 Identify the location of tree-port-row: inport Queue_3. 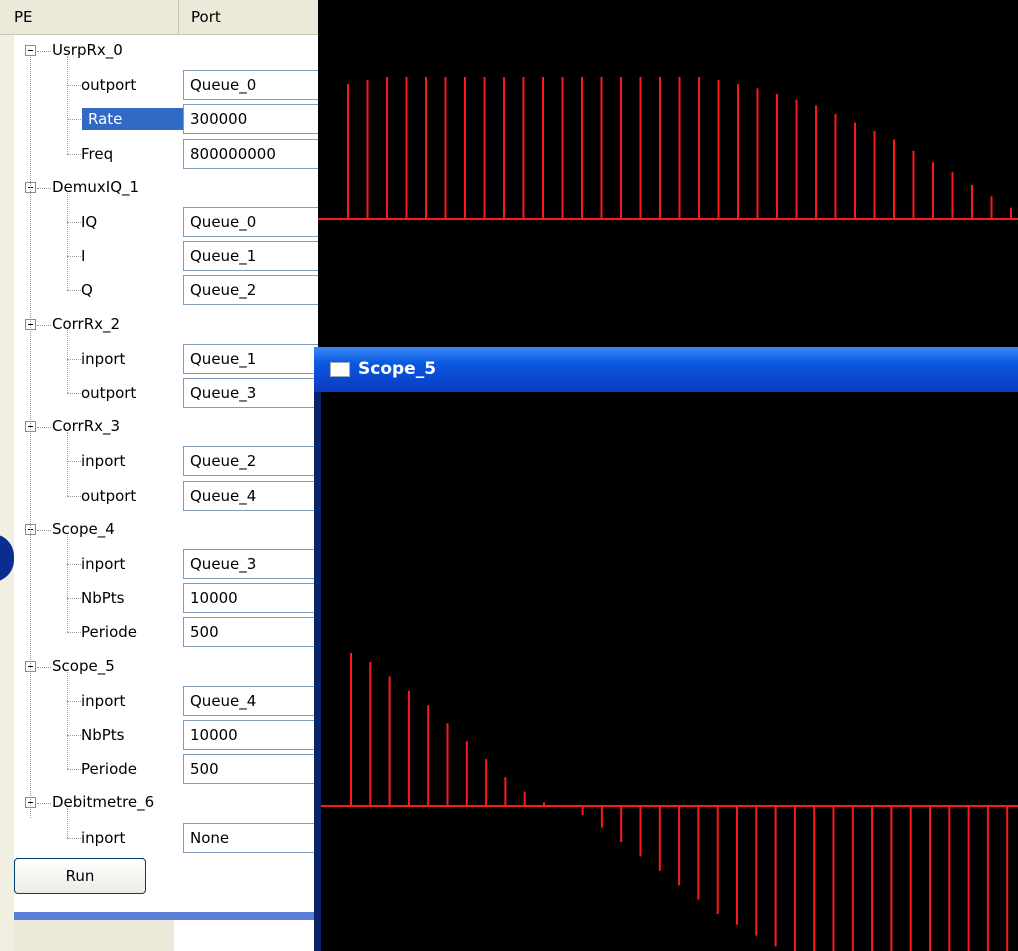
(159, 564).